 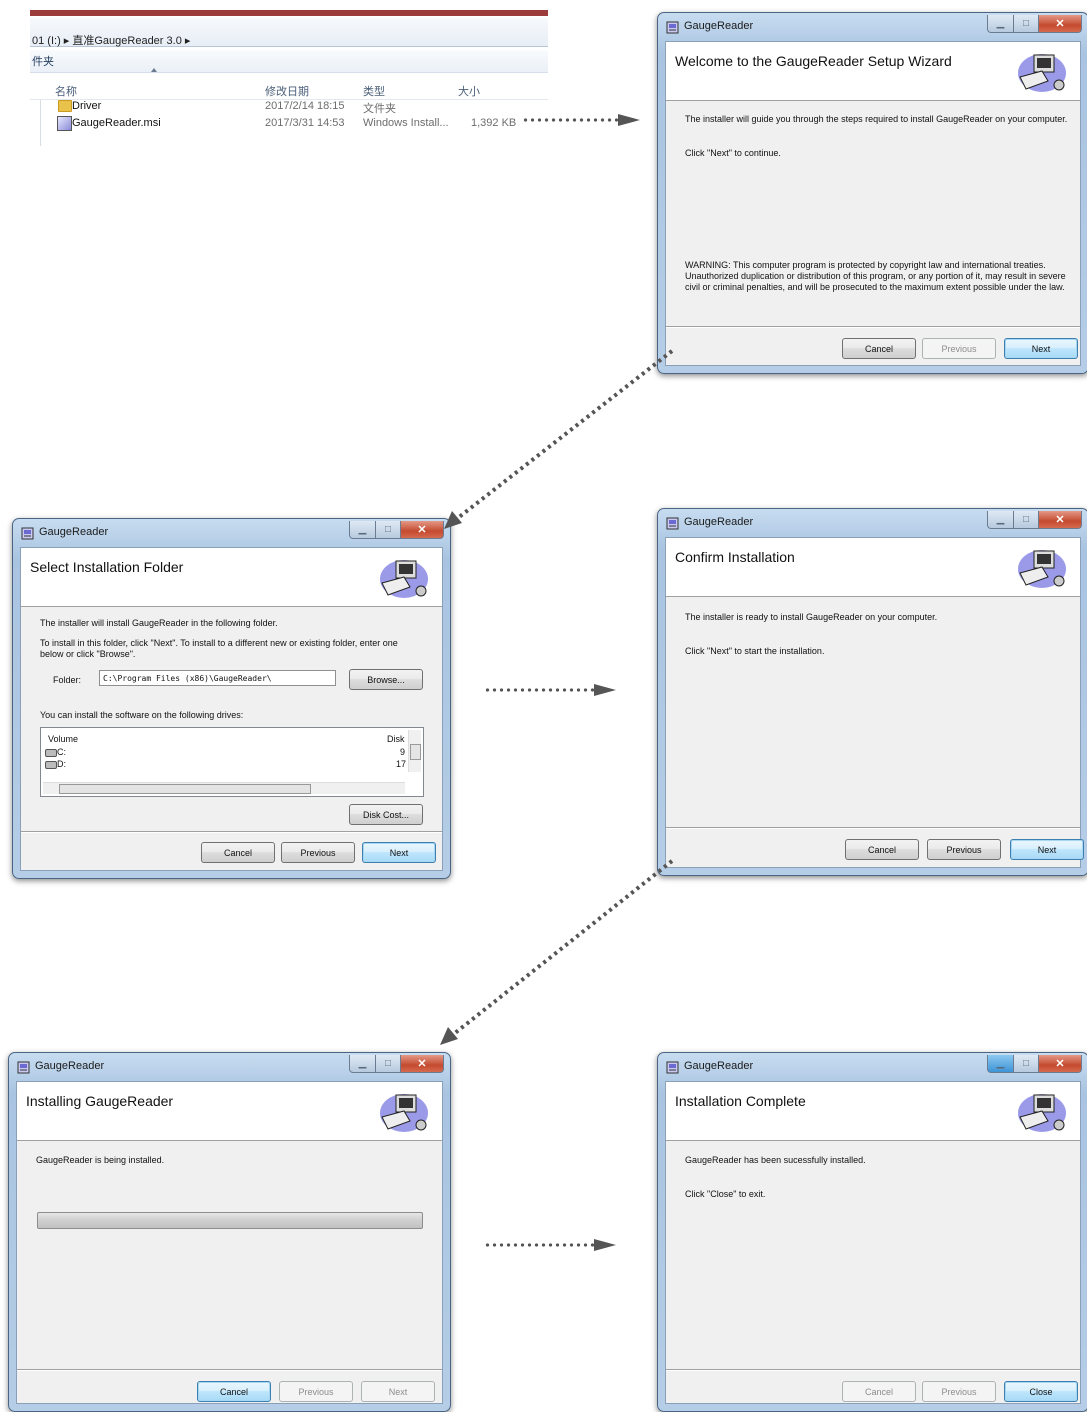 What do you see at coordinates (873, 567) in the screenshot?
I see `banner: Confirm Installation` at bounding box center [873, 567].